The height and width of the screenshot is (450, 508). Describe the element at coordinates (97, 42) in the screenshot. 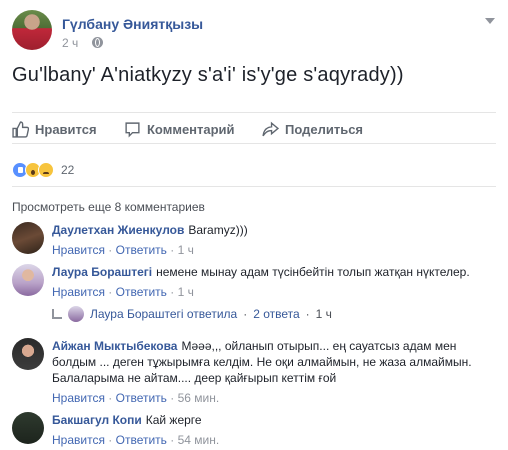

I see `globe-icon` at that location.